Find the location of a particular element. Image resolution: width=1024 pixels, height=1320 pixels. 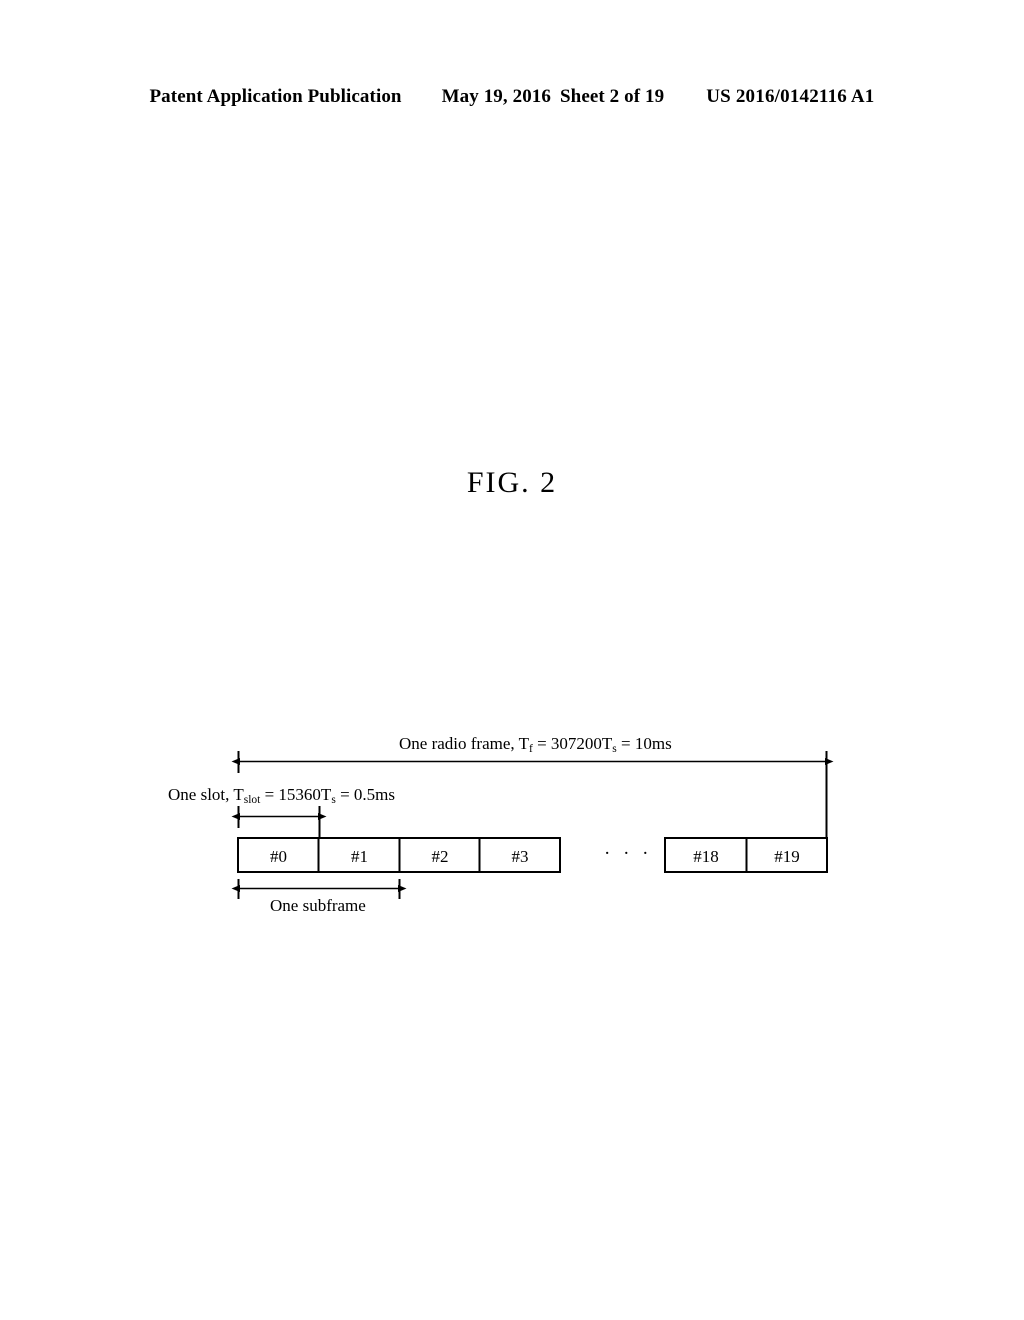

slot-label-mid: = 15360T is located at coordinates (296, 794).